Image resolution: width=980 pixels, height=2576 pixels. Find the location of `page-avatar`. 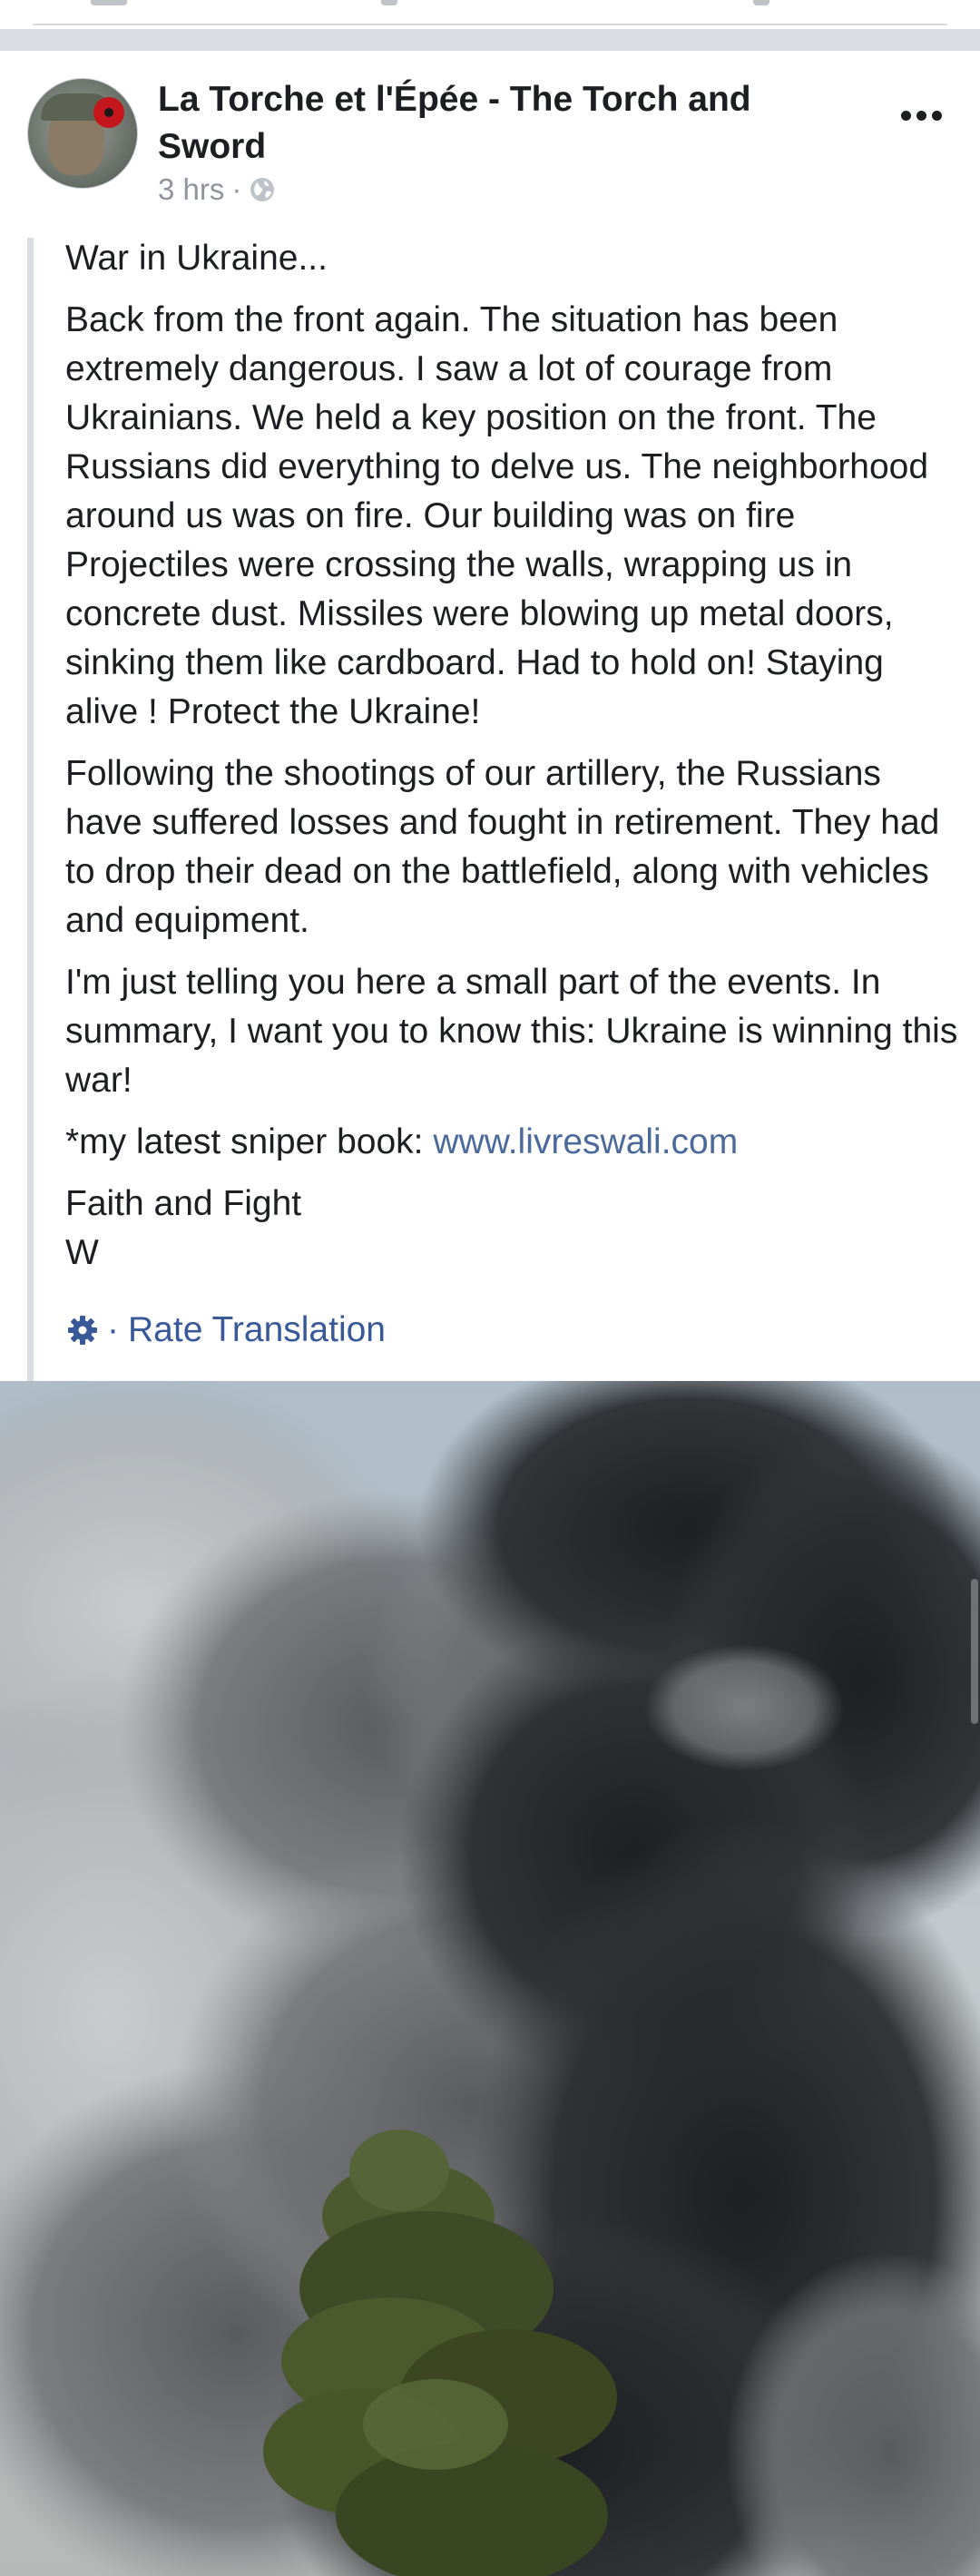

page-avatar is located at coordinates (82, 133).